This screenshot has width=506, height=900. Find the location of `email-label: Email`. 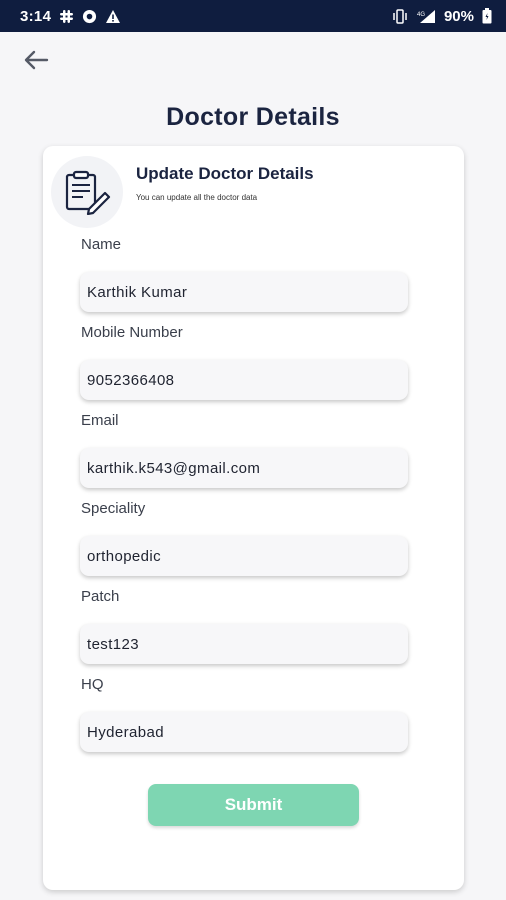

email-label: Email is located at coordinates (100, 420).